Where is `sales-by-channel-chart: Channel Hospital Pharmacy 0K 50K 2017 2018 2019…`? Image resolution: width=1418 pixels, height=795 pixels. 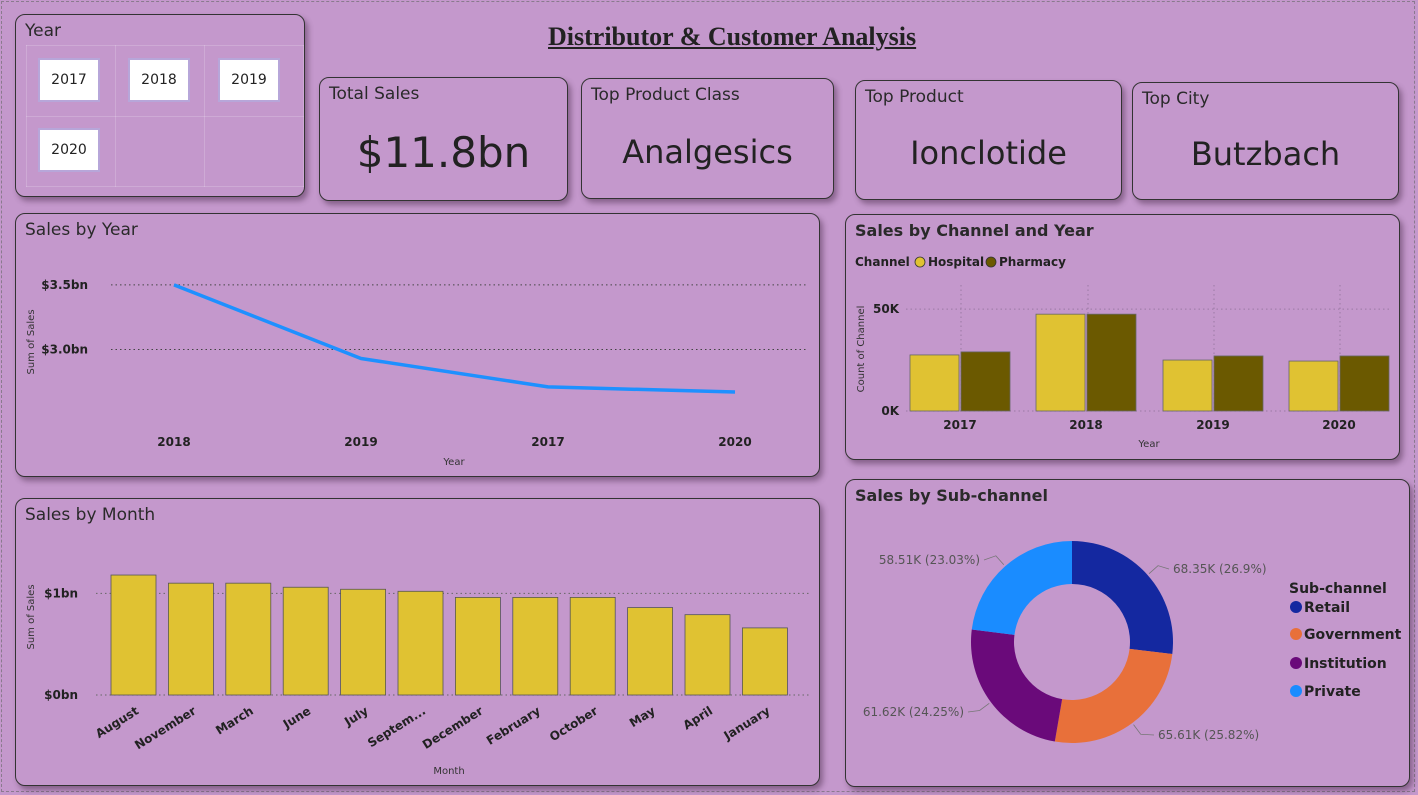
sales-by-channel-chart: Channel Hospital Pharmacy 0K 50K 2017 2018 2019… is located at coordinates (1123, 352).